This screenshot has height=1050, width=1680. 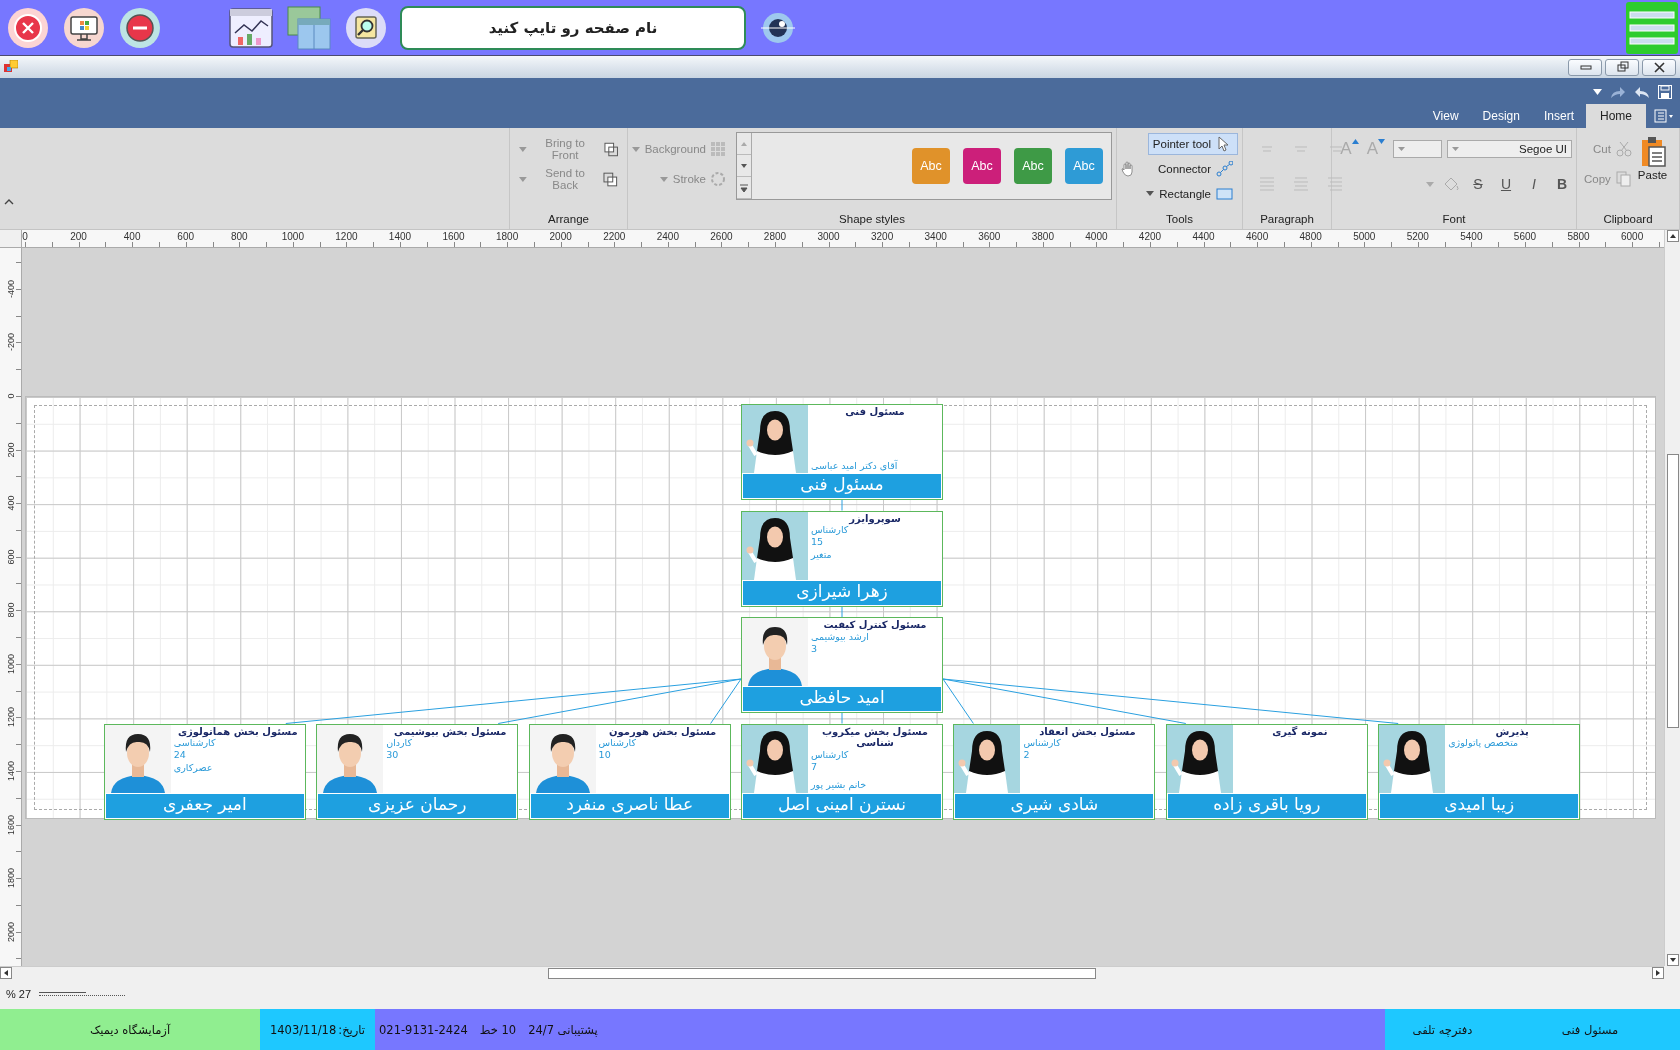 I want to click on card-detail: 15, so click(x=817, y=542).